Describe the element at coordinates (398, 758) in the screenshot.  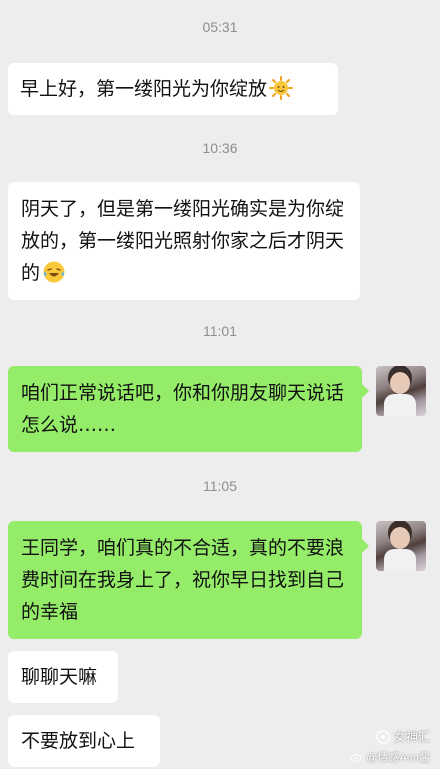
I see `watermark-handle: @情感Ann酱` at that location.